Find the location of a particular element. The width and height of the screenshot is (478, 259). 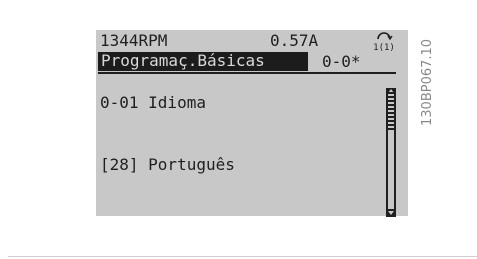

scrollbar is located at coordinates (391, 152).